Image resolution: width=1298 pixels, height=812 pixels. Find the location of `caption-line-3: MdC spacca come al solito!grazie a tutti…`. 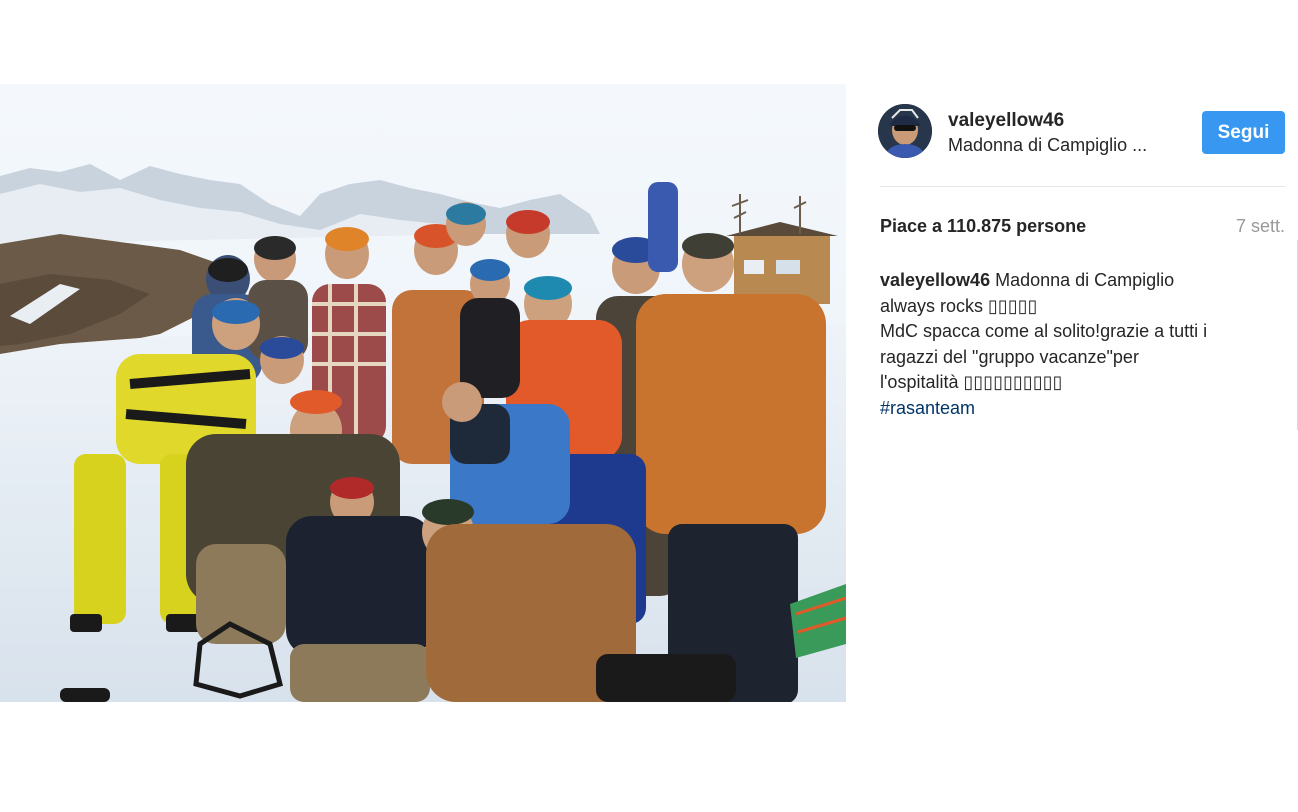

caption-line-3: MdC spacca come al solito!grazie a tutti… is located at coordinates (1044, 331).